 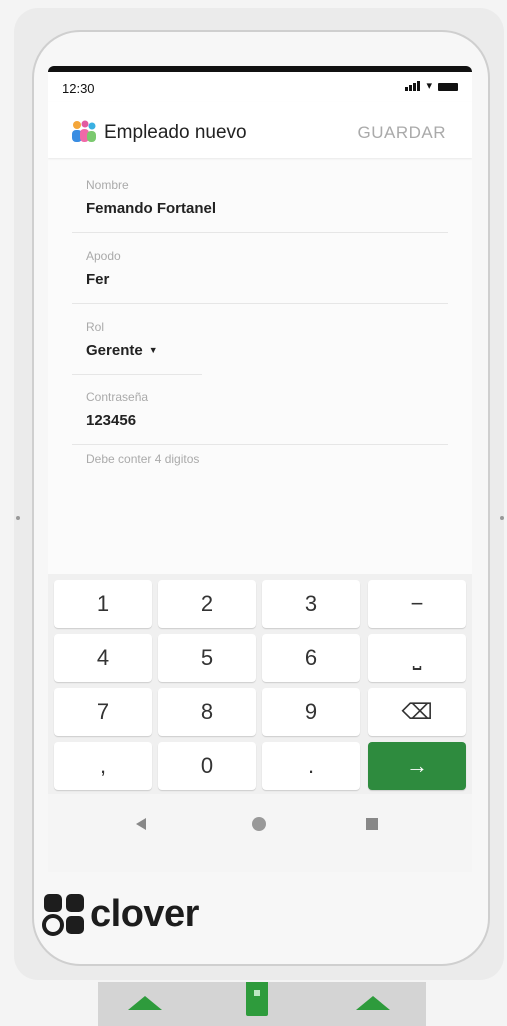 I want to click on brand-name: clover, so click(x=144, y=914).